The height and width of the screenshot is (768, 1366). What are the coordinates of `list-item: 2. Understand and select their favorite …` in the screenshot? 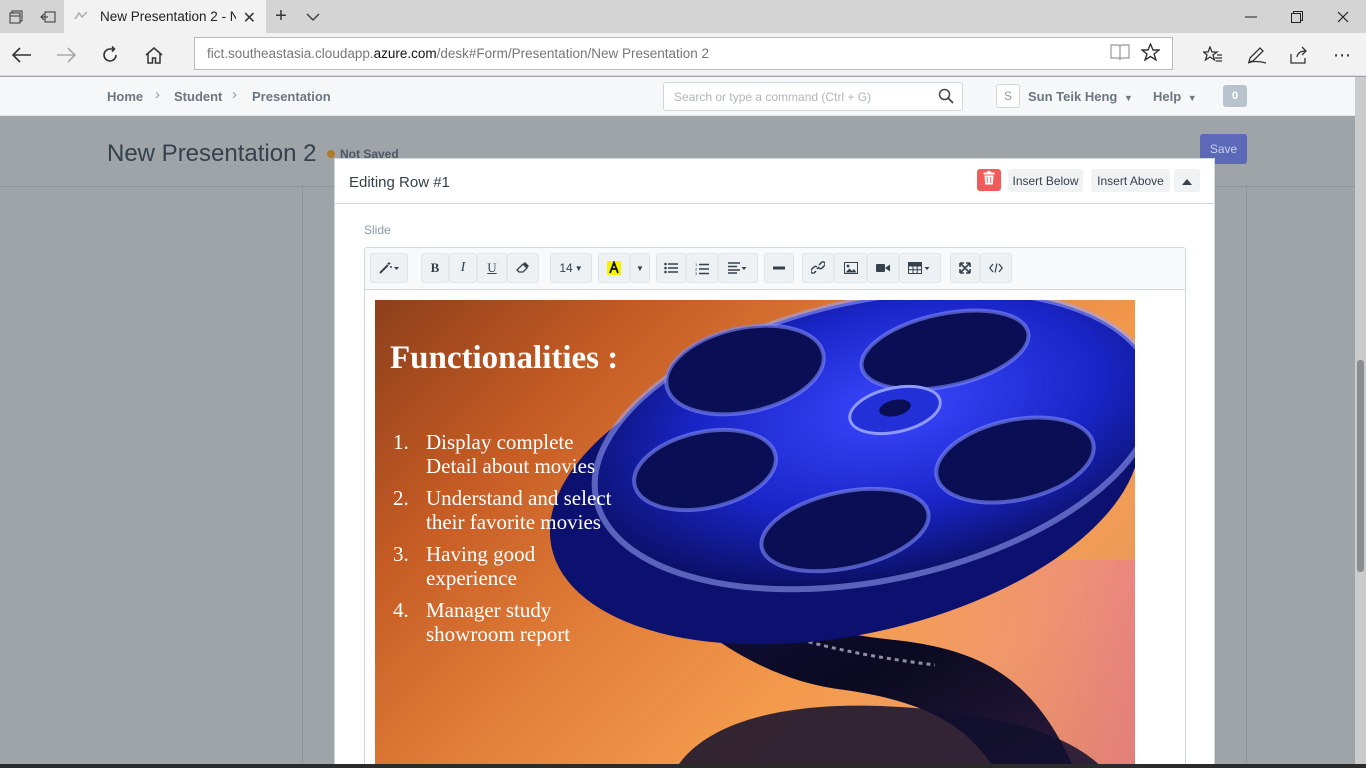 It's located at (508, 510).